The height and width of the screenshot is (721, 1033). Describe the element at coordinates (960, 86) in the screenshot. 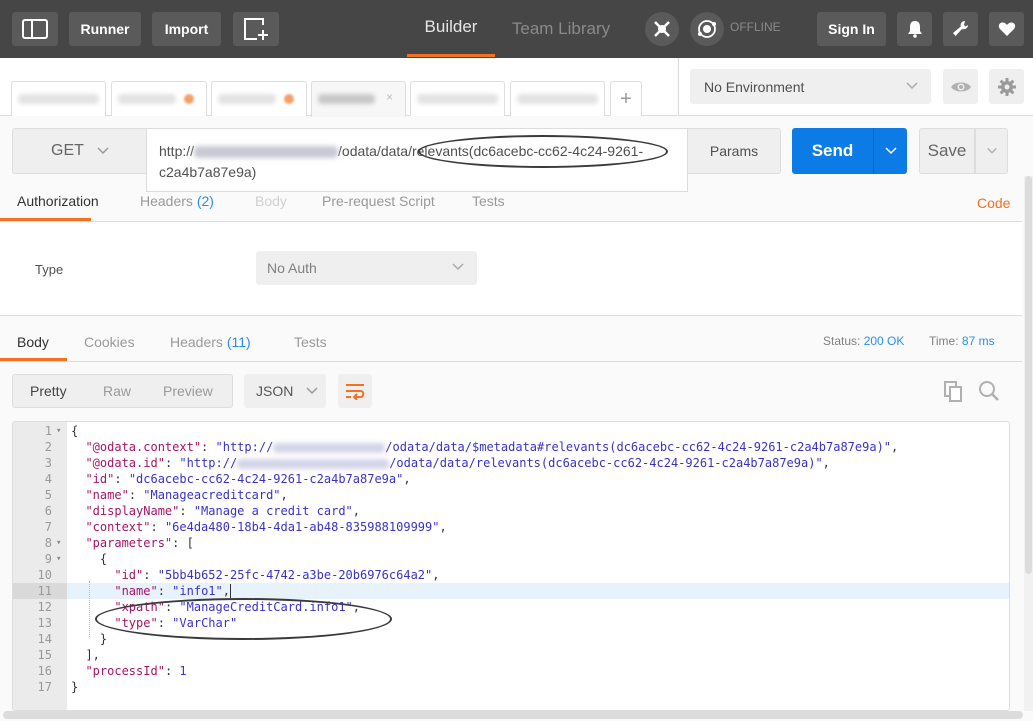

I see `environment-quick-look-button` at that location.